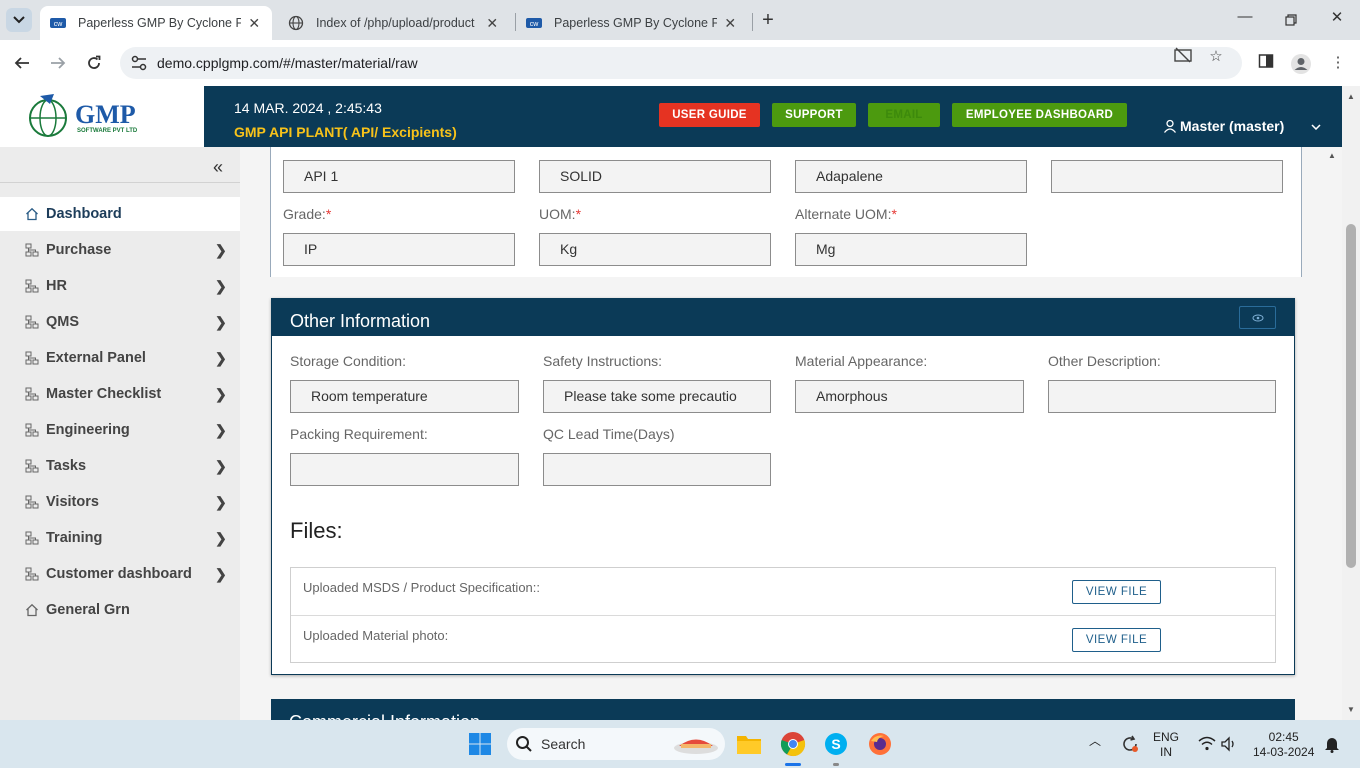 This screenshot has height=768, width=1360. What do you see at coordinates (1332, 155) in the screenshot?
I see `inner-scroll-up-icon: ▲` at bounding box center [1332, 155].